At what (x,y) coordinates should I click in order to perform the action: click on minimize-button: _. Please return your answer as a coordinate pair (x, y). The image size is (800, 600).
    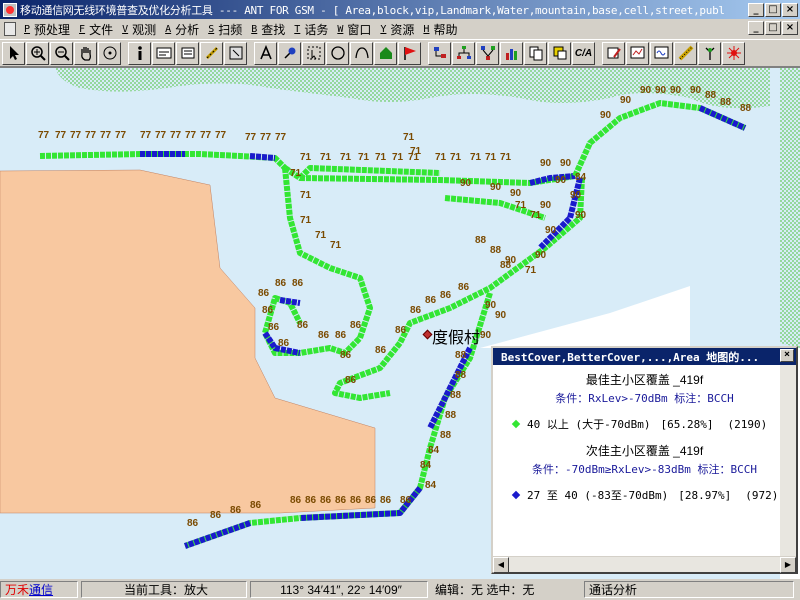
    Looking at the image, I should click on (756, 9).